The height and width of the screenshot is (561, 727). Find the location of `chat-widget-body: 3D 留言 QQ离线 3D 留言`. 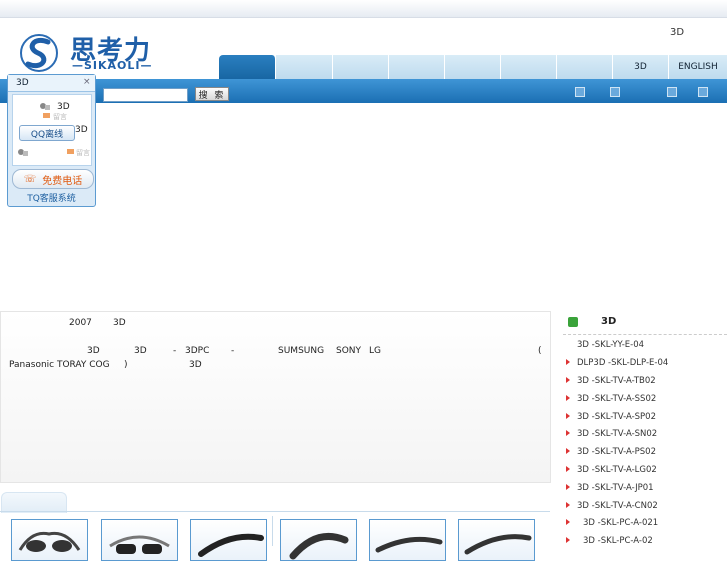

chat-widget-body: 3D 留言 QQ离线 3D 留言 is located at coordinates (52, 130).